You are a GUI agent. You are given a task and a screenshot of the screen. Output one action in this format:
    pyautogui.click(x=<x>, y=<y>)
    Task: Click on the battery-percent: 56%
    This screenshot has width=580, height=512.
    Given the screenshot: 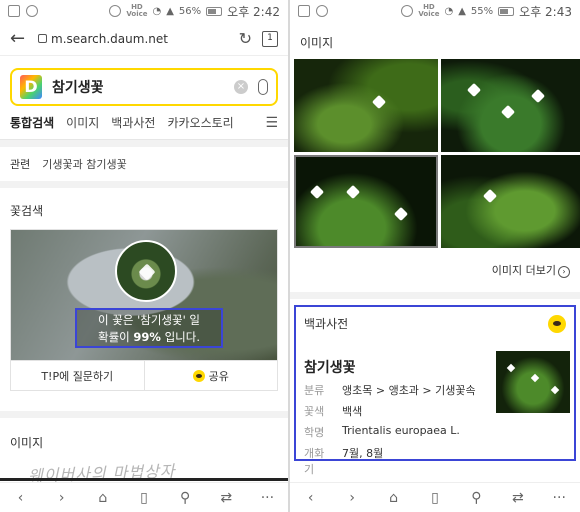 What is the action you would take?
    pyautogui.click(x=190, y=11)
    